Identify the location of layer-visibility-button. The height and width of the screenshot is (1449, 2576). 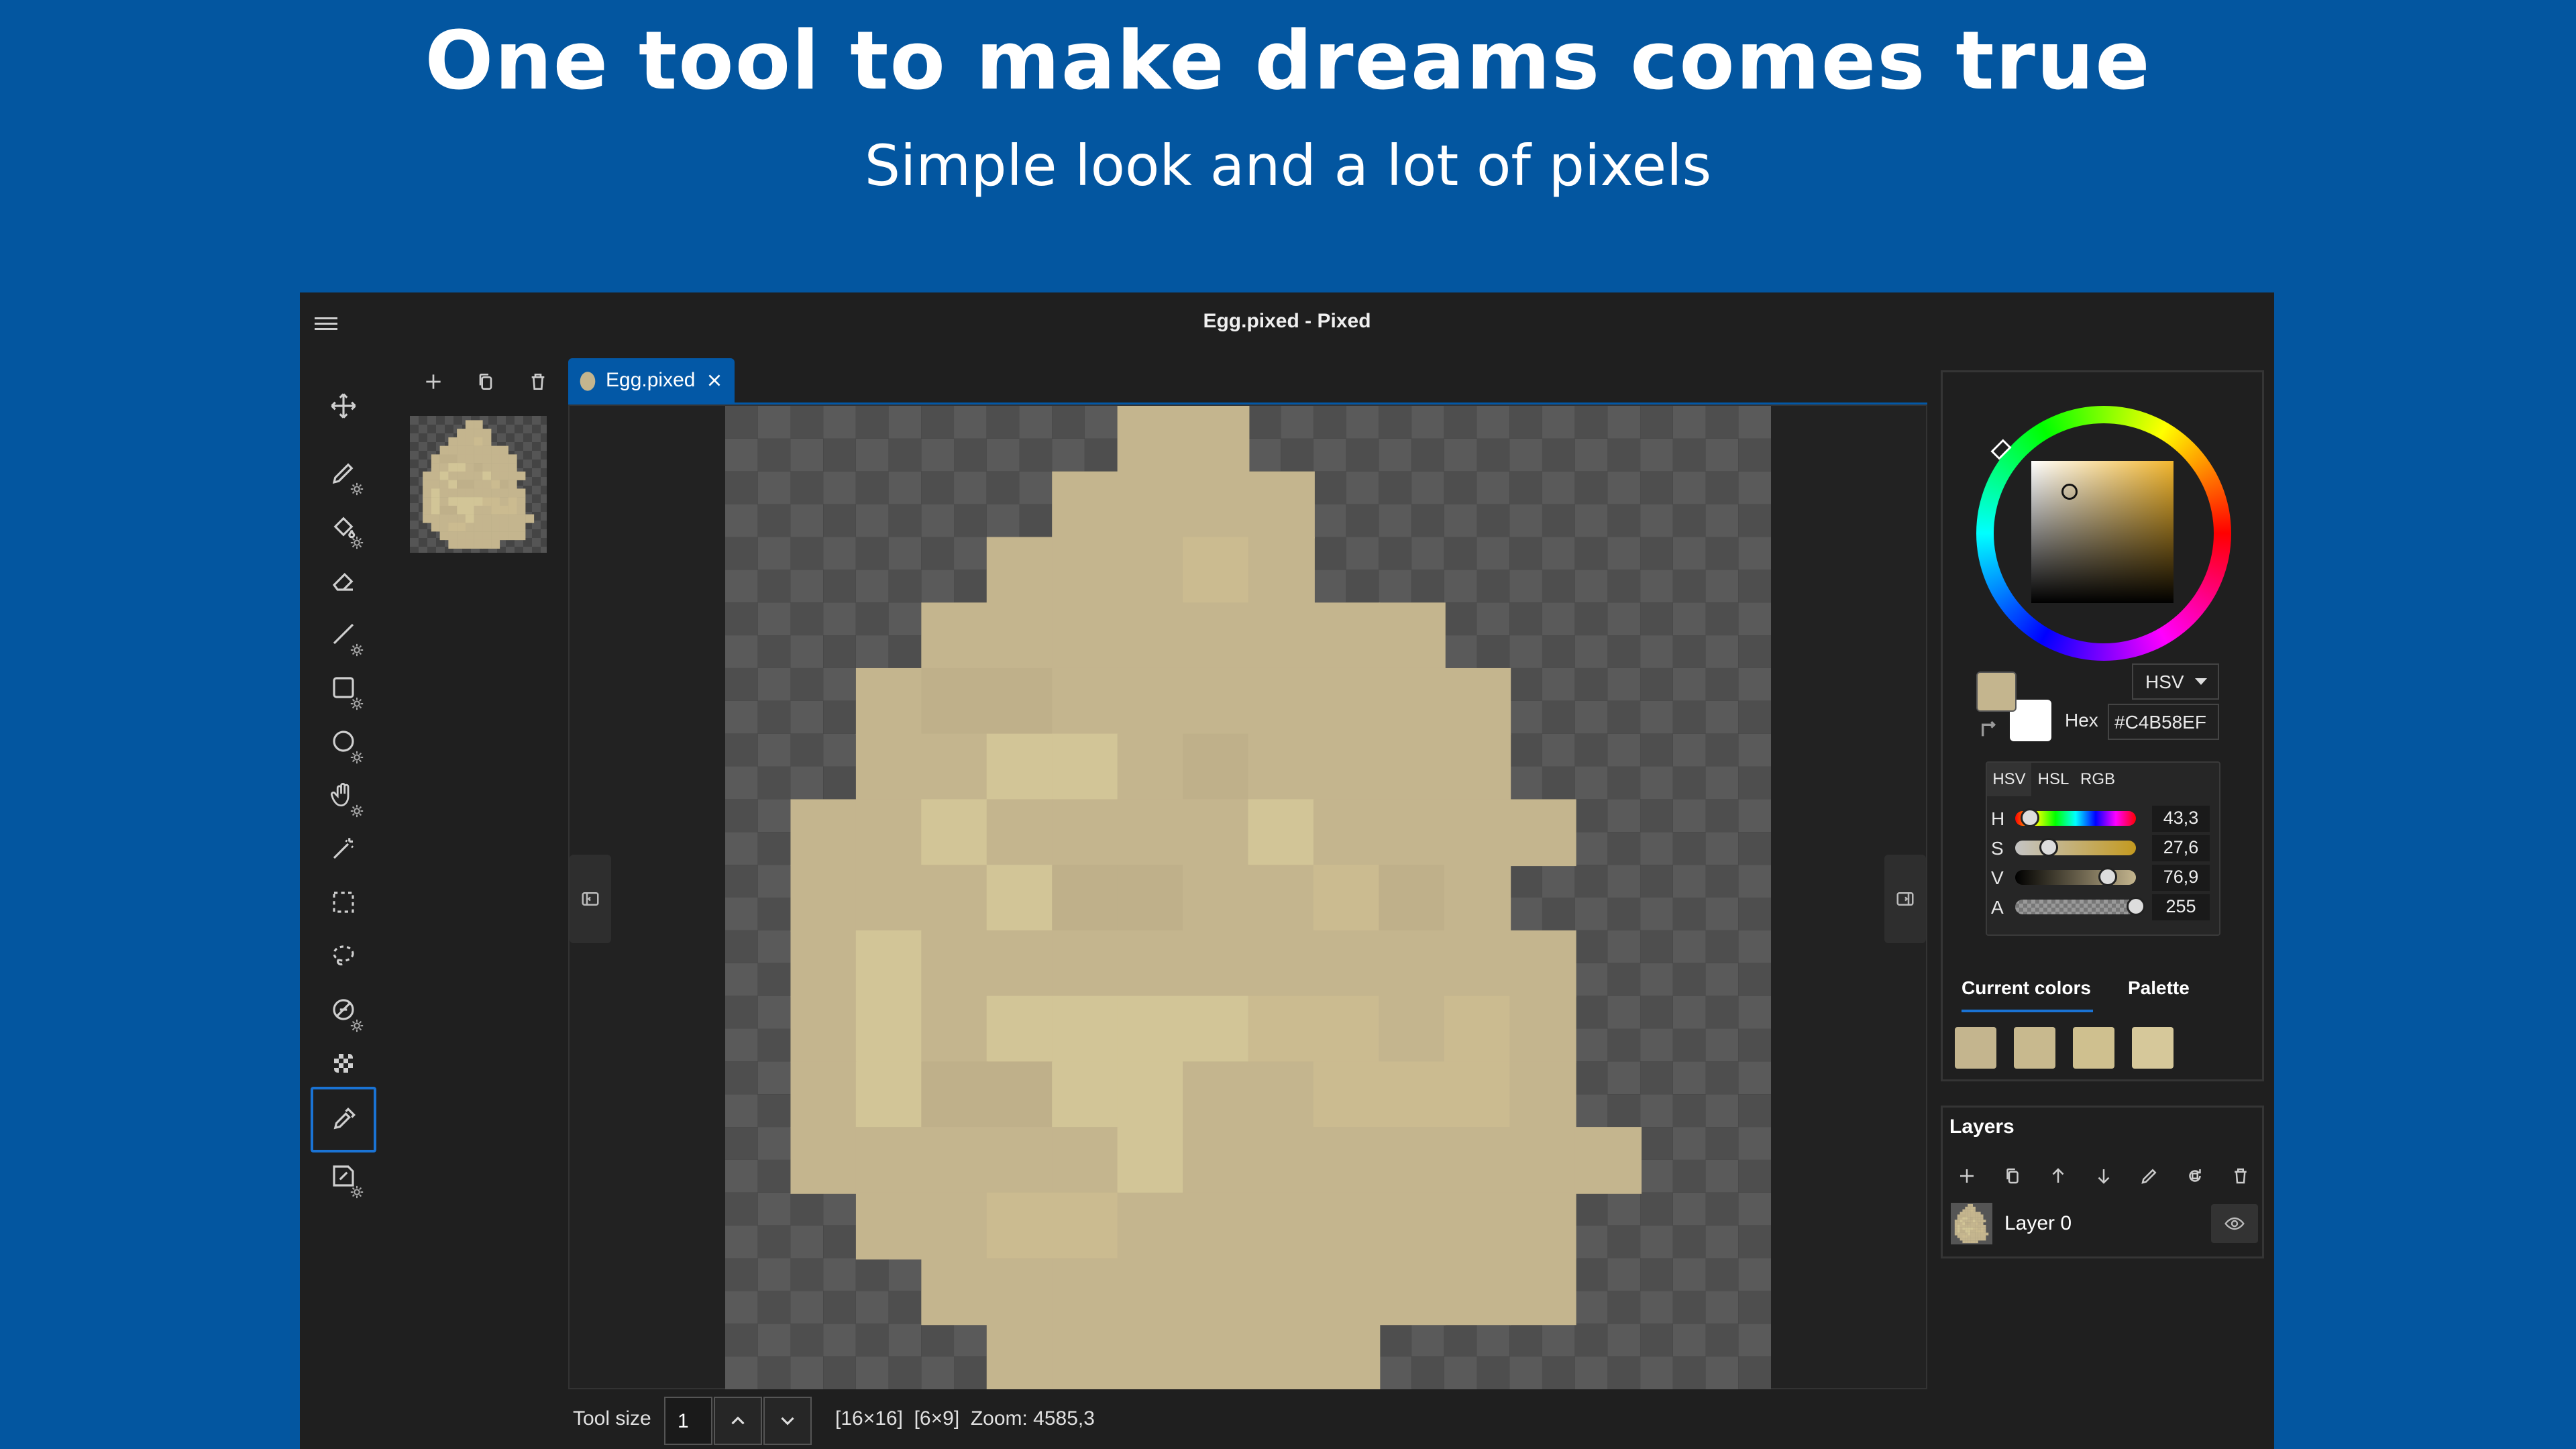
(2234, 1223).